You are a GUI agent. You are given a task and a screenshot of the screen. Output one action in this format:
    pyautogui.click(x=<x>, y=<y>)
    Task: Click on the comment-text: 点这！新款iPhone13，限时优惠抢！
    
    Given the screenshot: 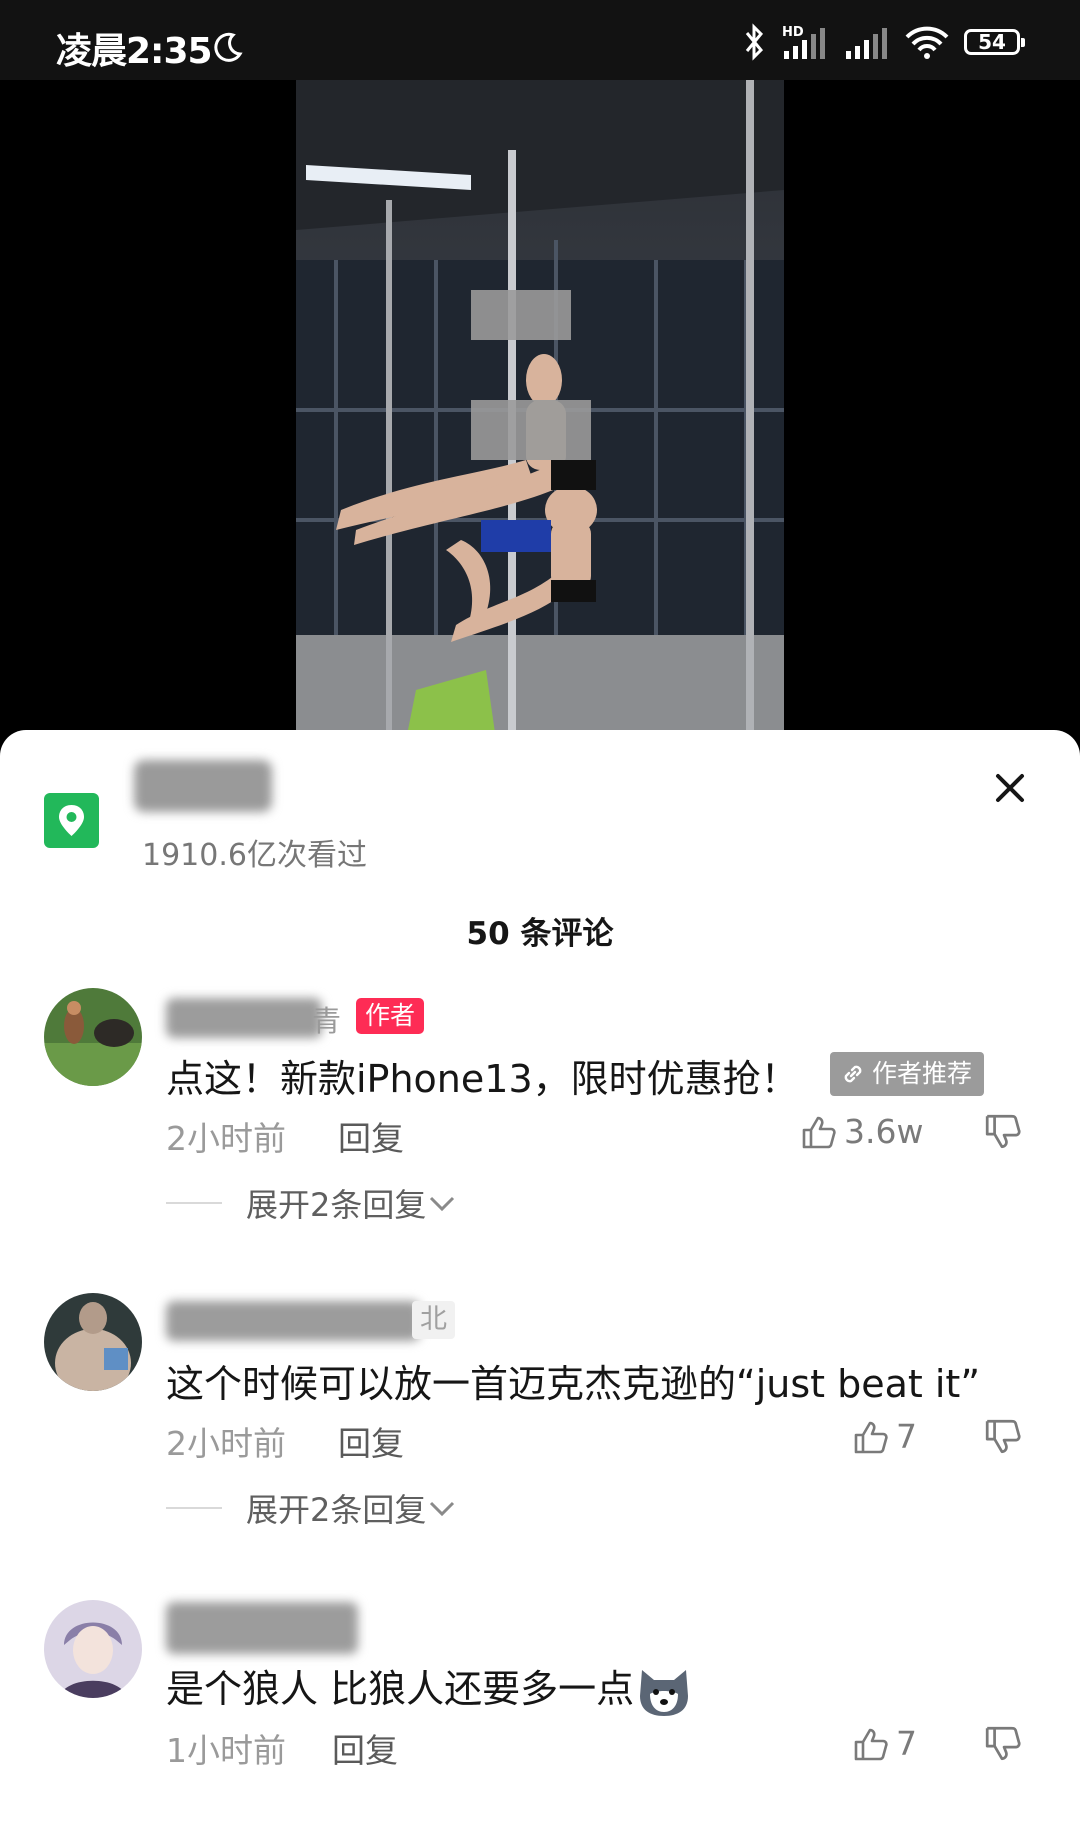 What is the action you would take?
    pyautogui.click(x=482, y=1079)
    